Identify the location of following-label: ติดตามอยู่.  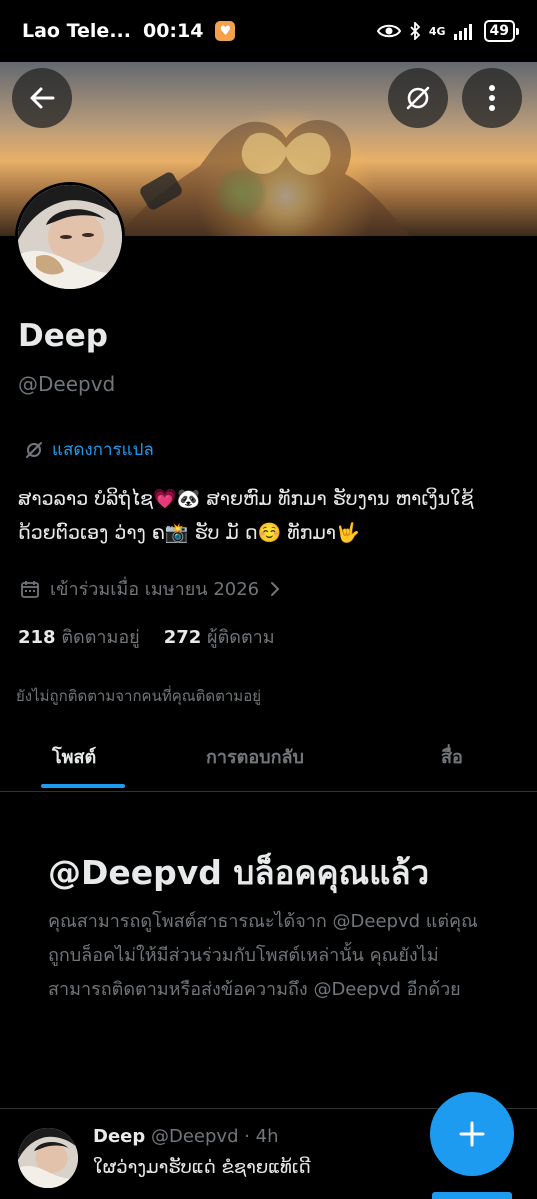
(100, 637).